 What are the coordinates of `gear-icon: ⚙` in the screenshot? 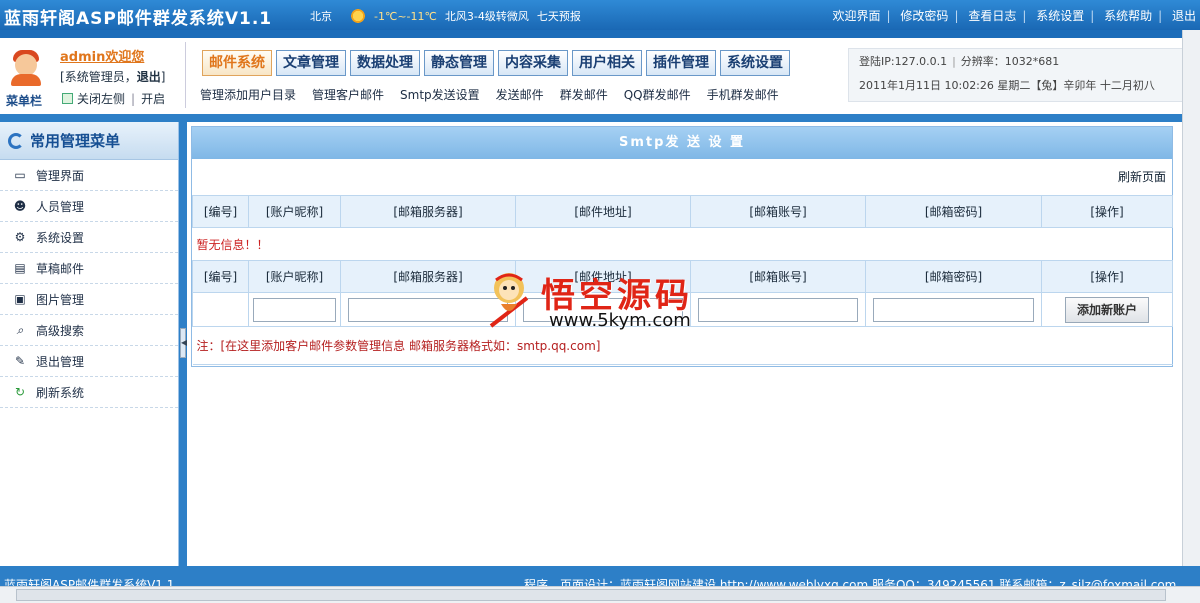 It's located at (20, 237).